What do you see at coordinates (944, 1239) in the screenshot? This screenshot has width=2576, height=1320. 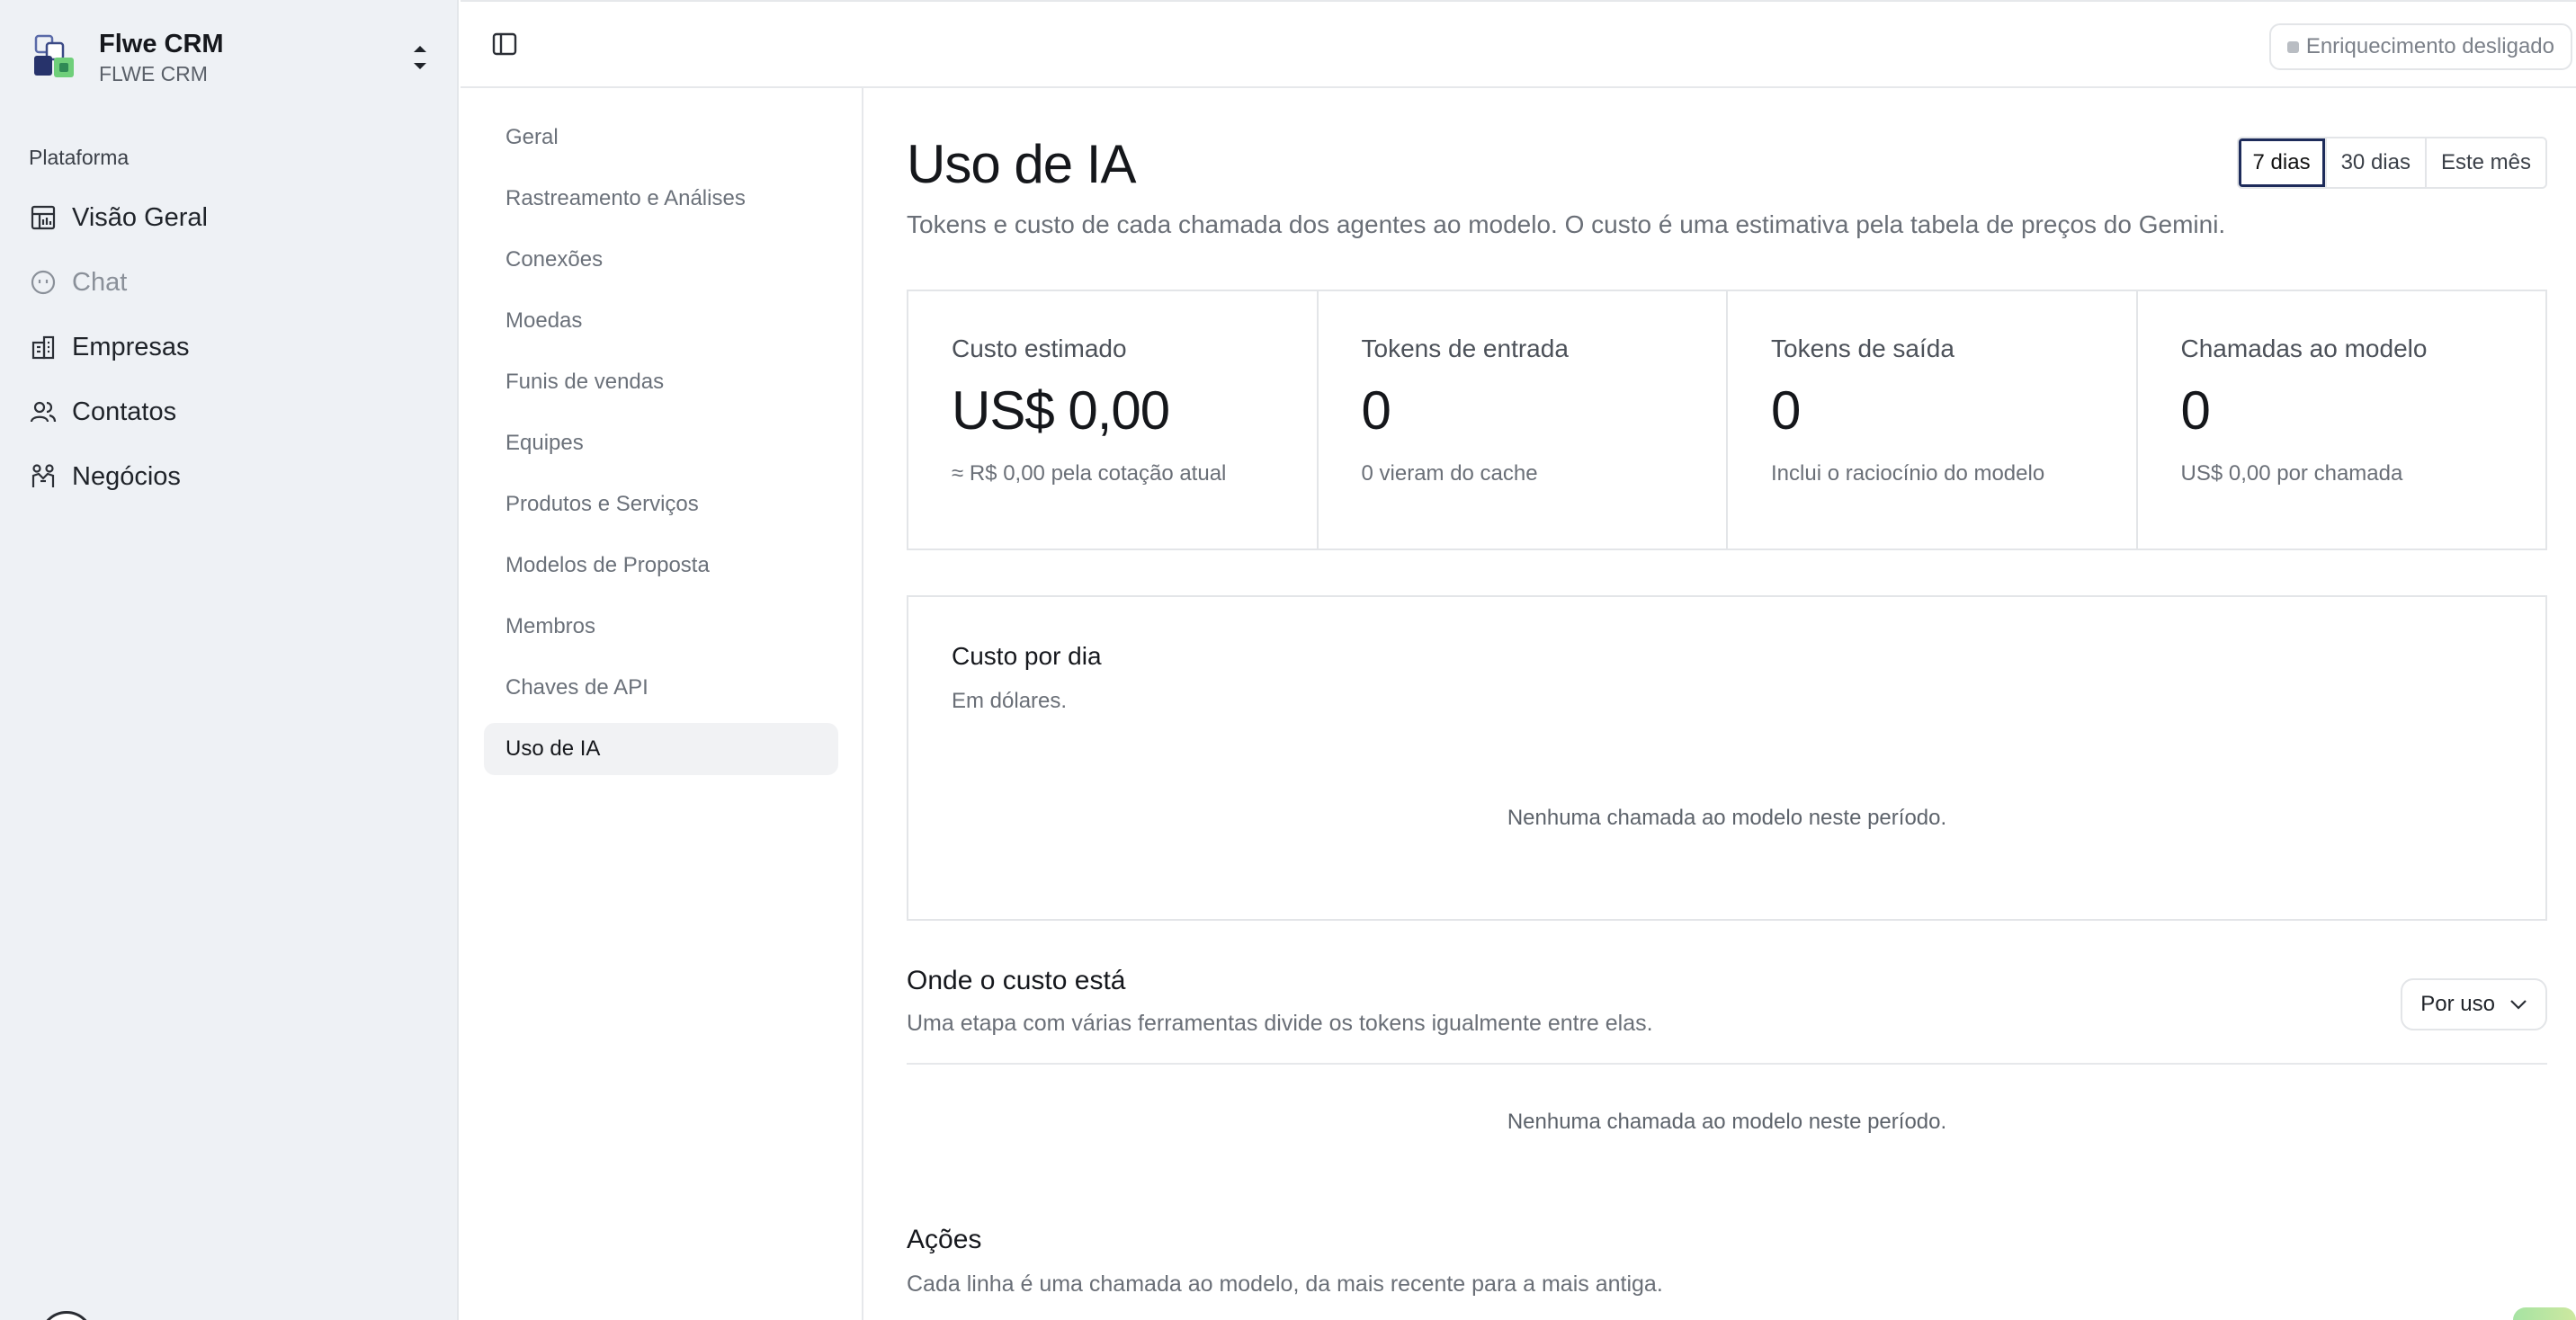 I see `actions-title: Ações` at bounding box center [944, 1239].